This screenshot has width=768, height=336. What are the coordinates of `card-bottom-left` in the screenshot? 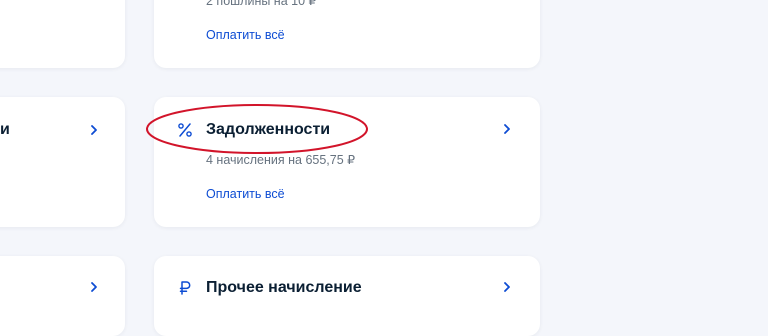 It's located at (62, 296).